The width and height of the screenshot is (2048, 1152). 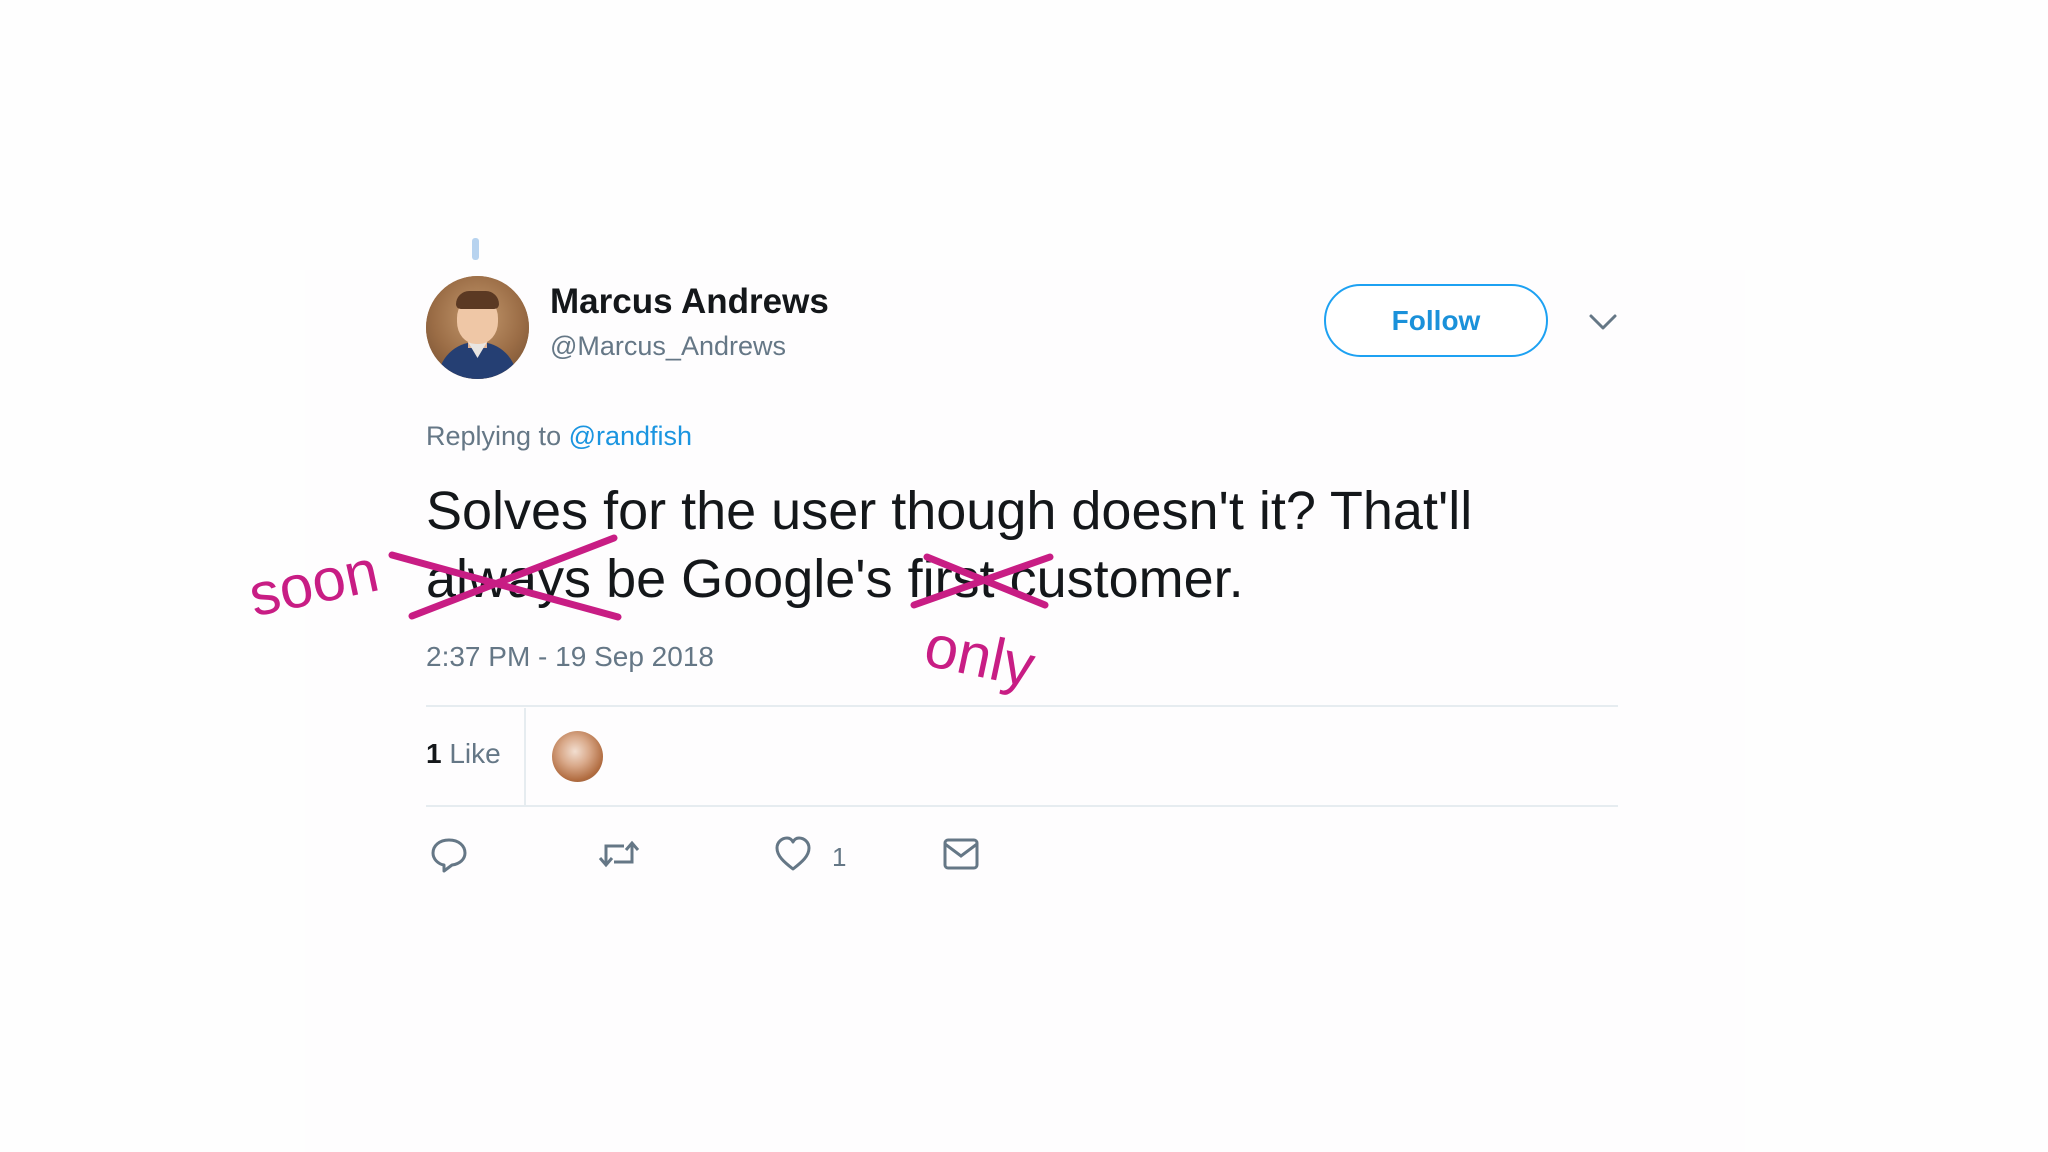 I want to click on divider-top, so click(x=1022, y=706).